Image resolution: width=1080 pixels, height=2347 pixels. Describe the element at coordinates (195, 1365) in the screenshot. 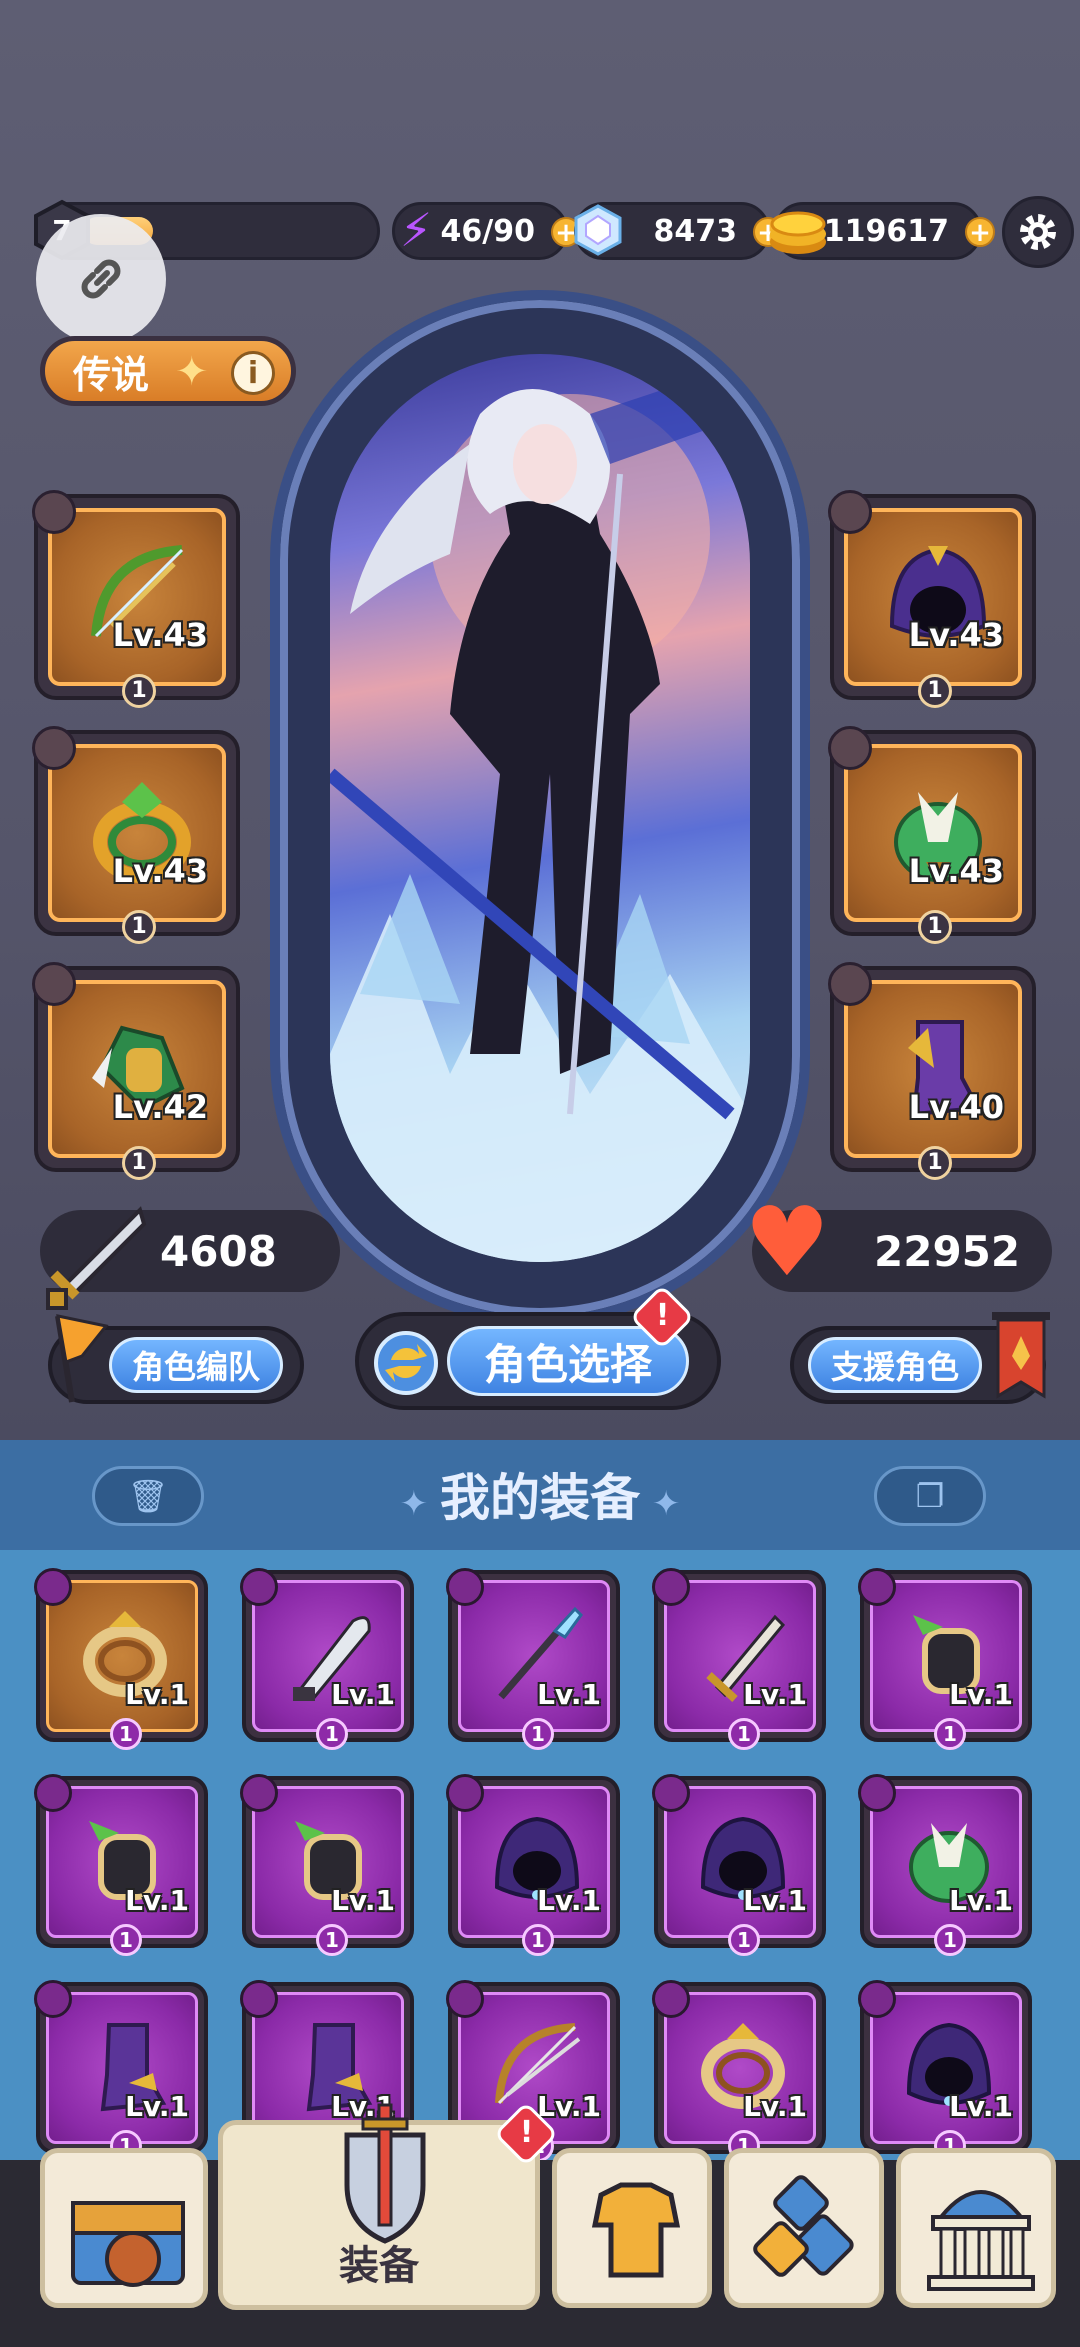

I see `team-formation-label: 角色编队` at that location.